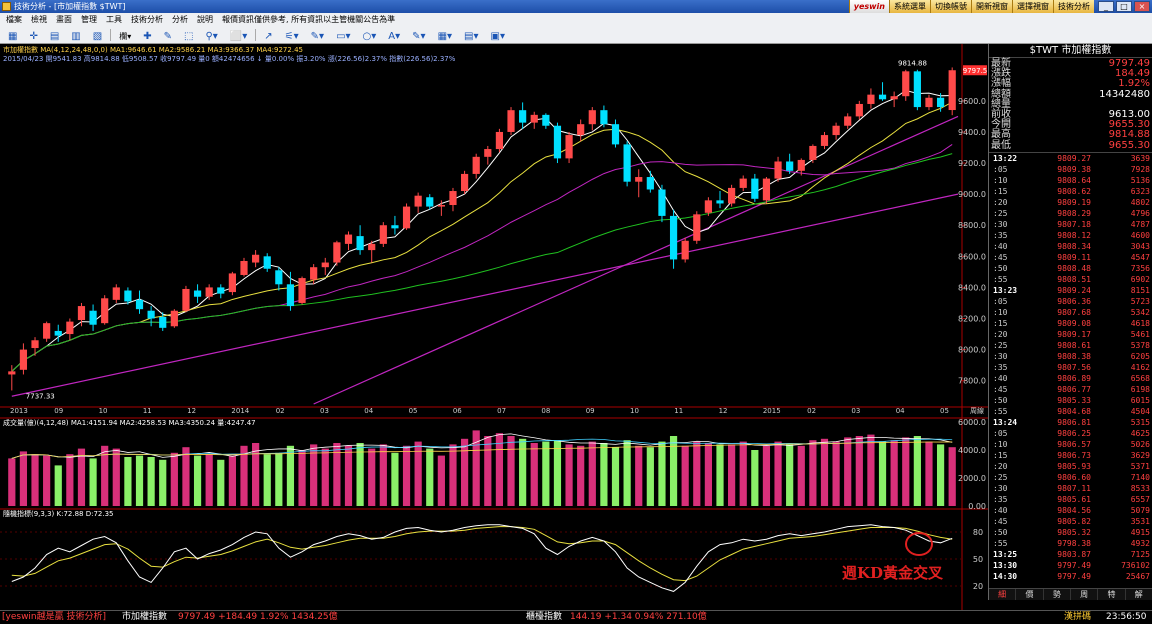 The width and height of the screenshot is (1152, 624). What do you see at coordinates (1140, 356) in the screenshot?
I see `tick-volume: 6205` at bounding box center [1140, 356].